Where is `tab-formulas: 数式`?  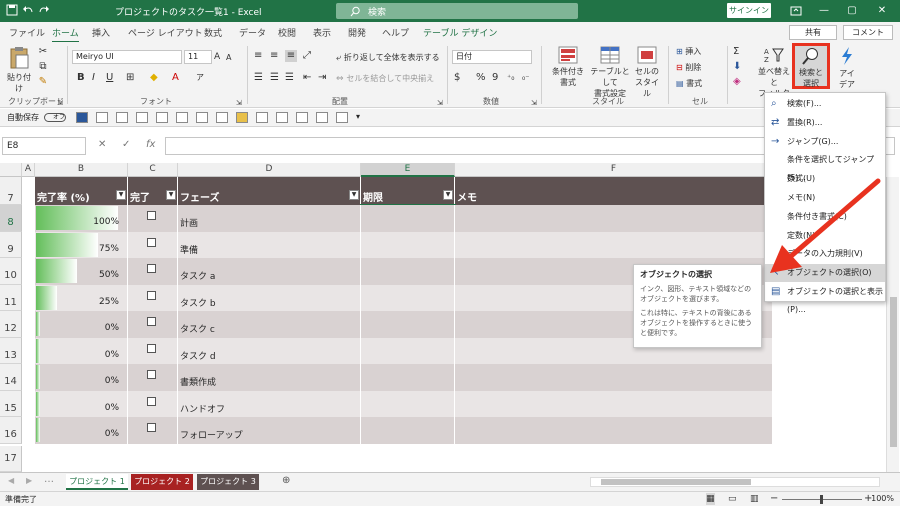
tab-formulas: 数式 is located at coordinates (213, 32).